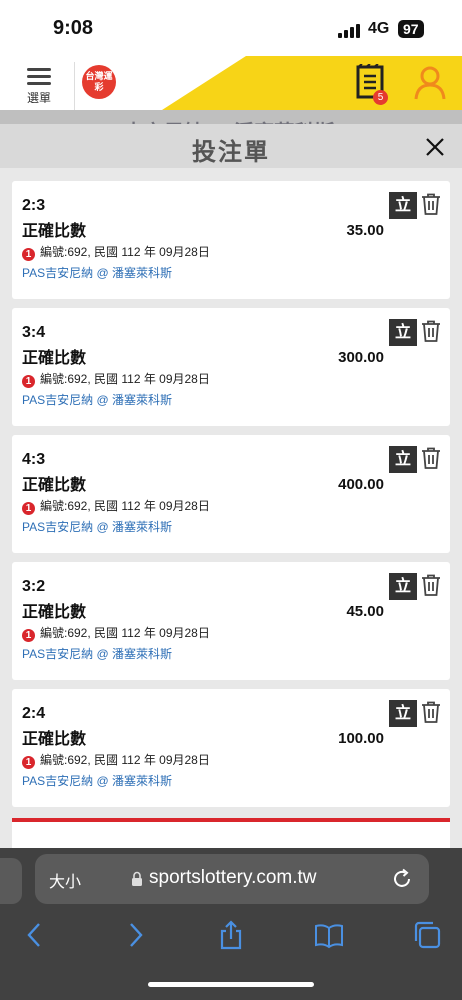 The width and height of the screenshot is (462, 1000). Describe the element at coordinates (231, 152) in the screenshot. I see `betslip-title: 投注單` at that location.